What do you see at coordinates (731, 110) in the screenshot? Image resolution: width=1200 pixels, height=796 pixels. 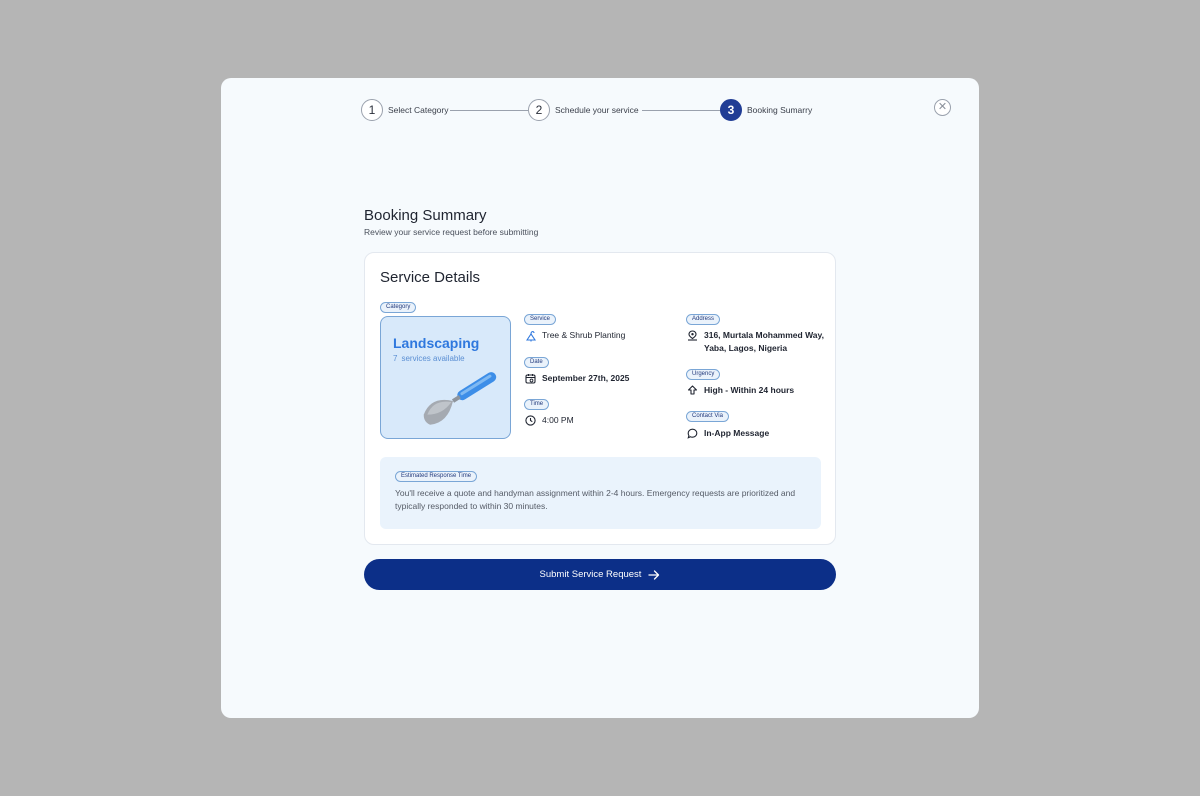 I see `step-number: 3` at bounding box center [731, 110].